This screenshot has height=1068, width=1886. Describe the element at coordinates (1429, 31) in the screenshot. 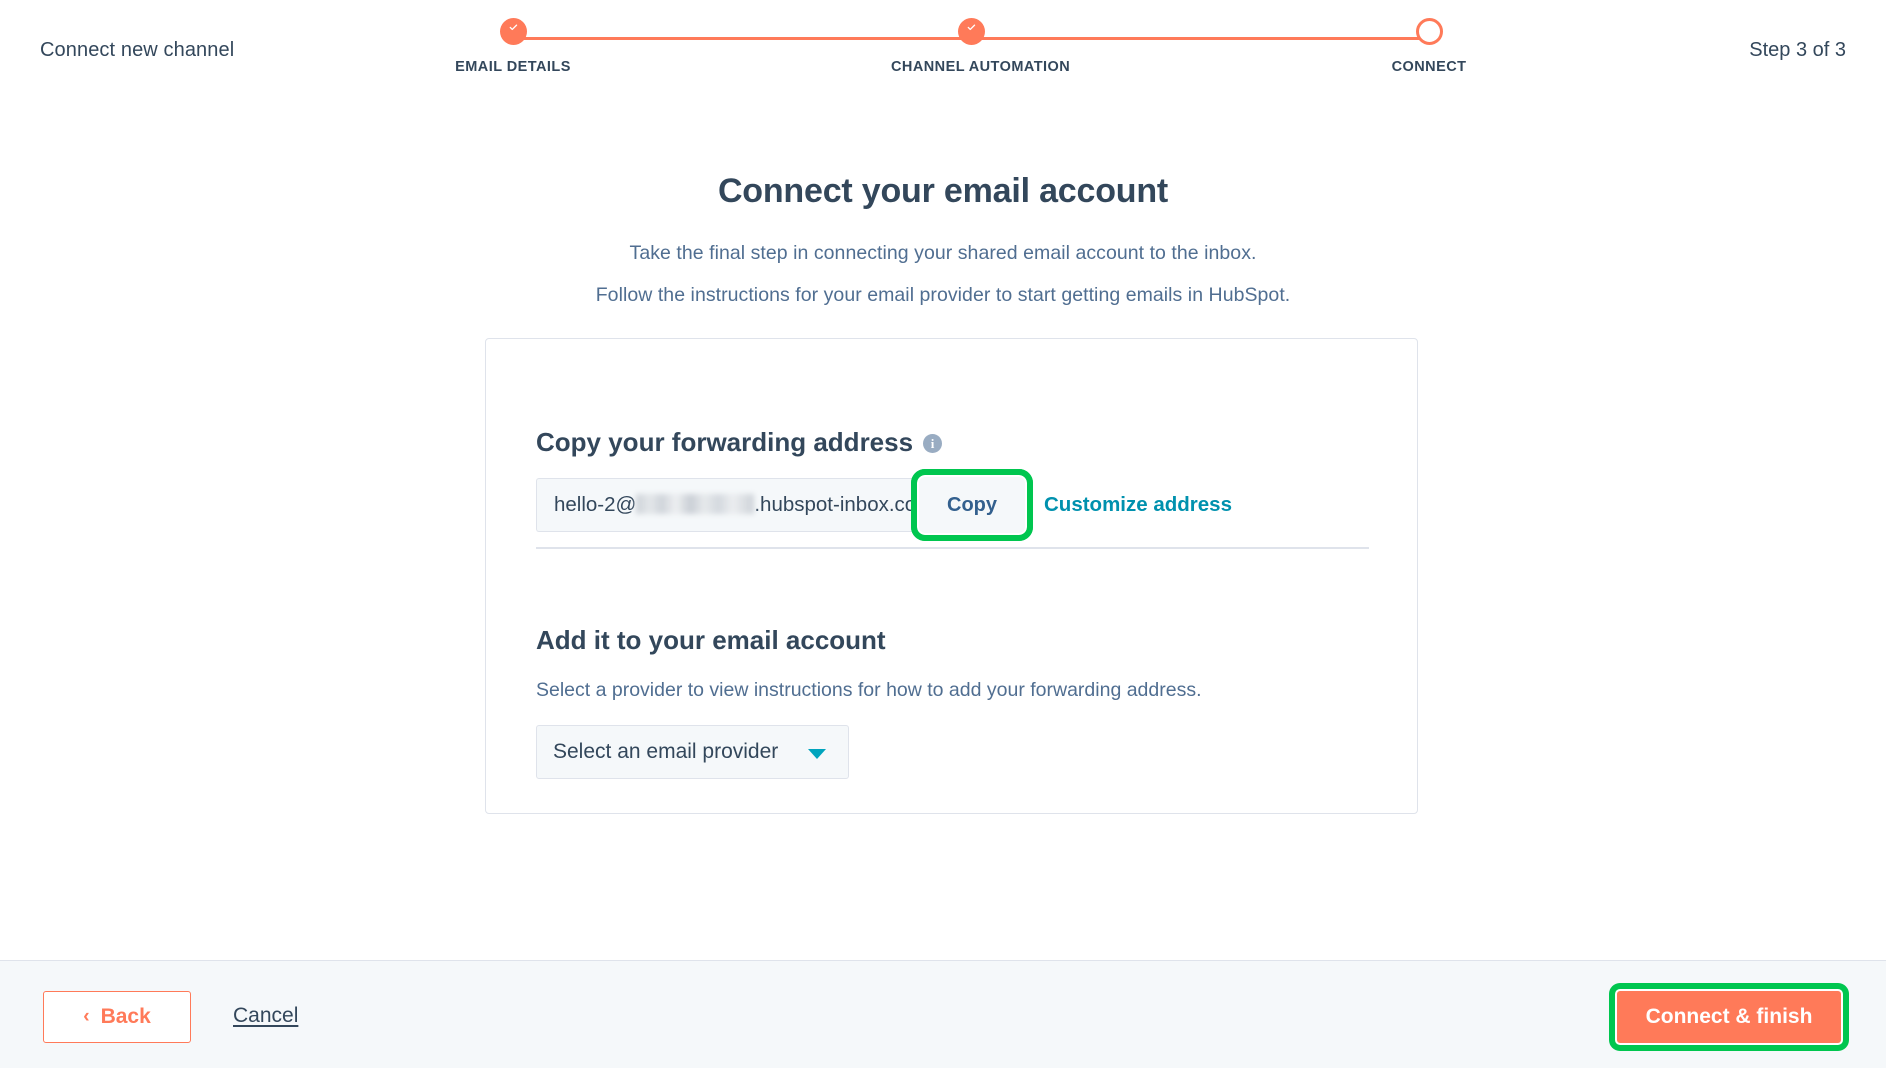

I see `circle-outline-icon` at that location.